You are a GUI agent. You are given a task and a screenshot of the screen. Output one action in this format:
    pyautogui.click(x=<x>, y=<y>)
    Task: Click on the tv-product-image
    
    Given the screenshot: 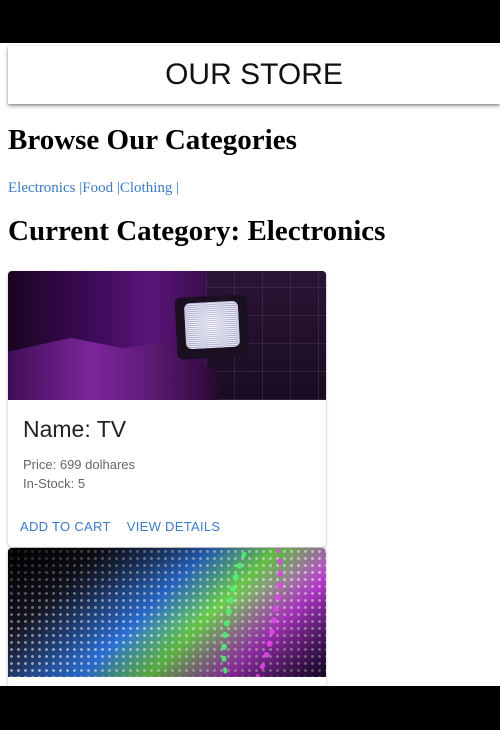 What is the action you would take?
    pyautogui.click(x=167, y=335)
    